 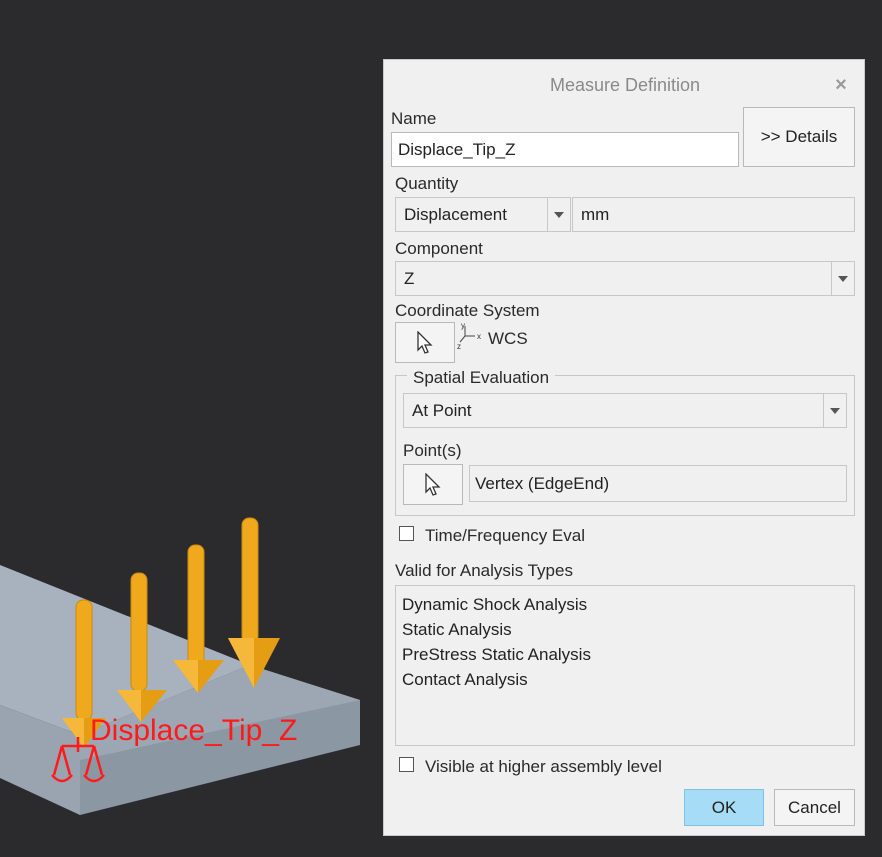 What do you see at coordinates (508, 338) in the screenshot?
I see `coordinate-system-value: WCS` at bounding box center [508, 338].